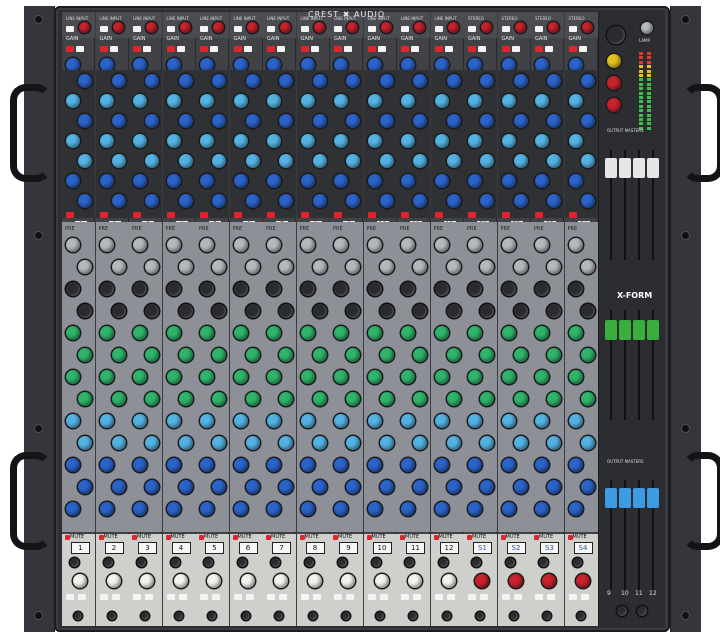 Image resolution: width=720 pixels, height=639 pixels. What do you see at coordinates (647, 28) in the screenshot?
I see `lamp-connector-icon` at bounding box center [647, 28].